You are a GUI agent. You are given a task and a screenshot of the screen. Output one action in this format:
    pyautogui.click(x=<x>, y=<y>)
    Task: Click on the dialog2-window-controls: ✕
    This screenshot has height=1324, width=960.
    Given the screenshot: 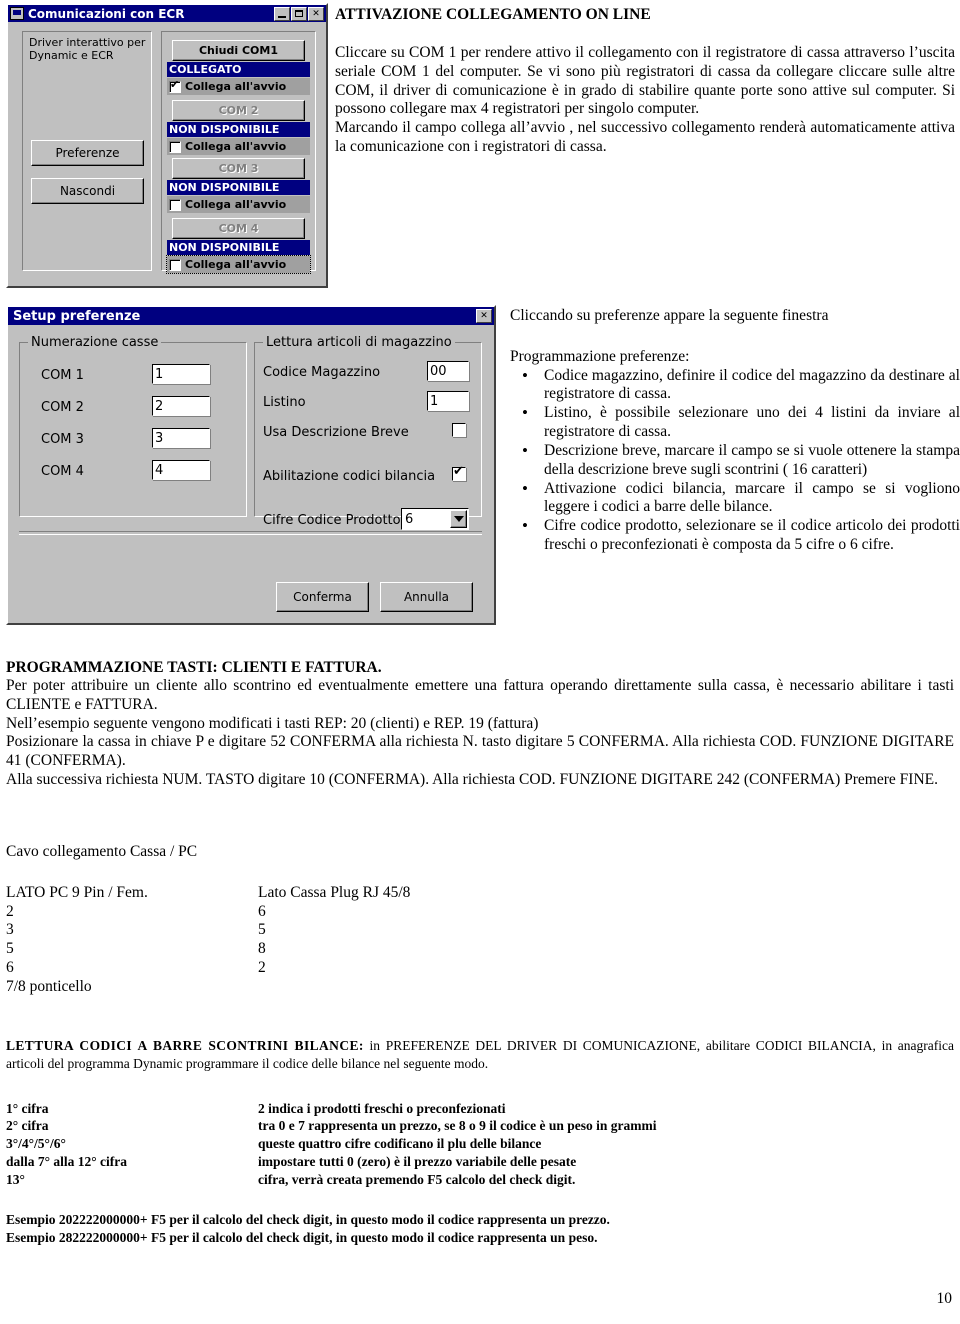 What is the action you would take?
    pyautogui.click(x=484, y=316)
    